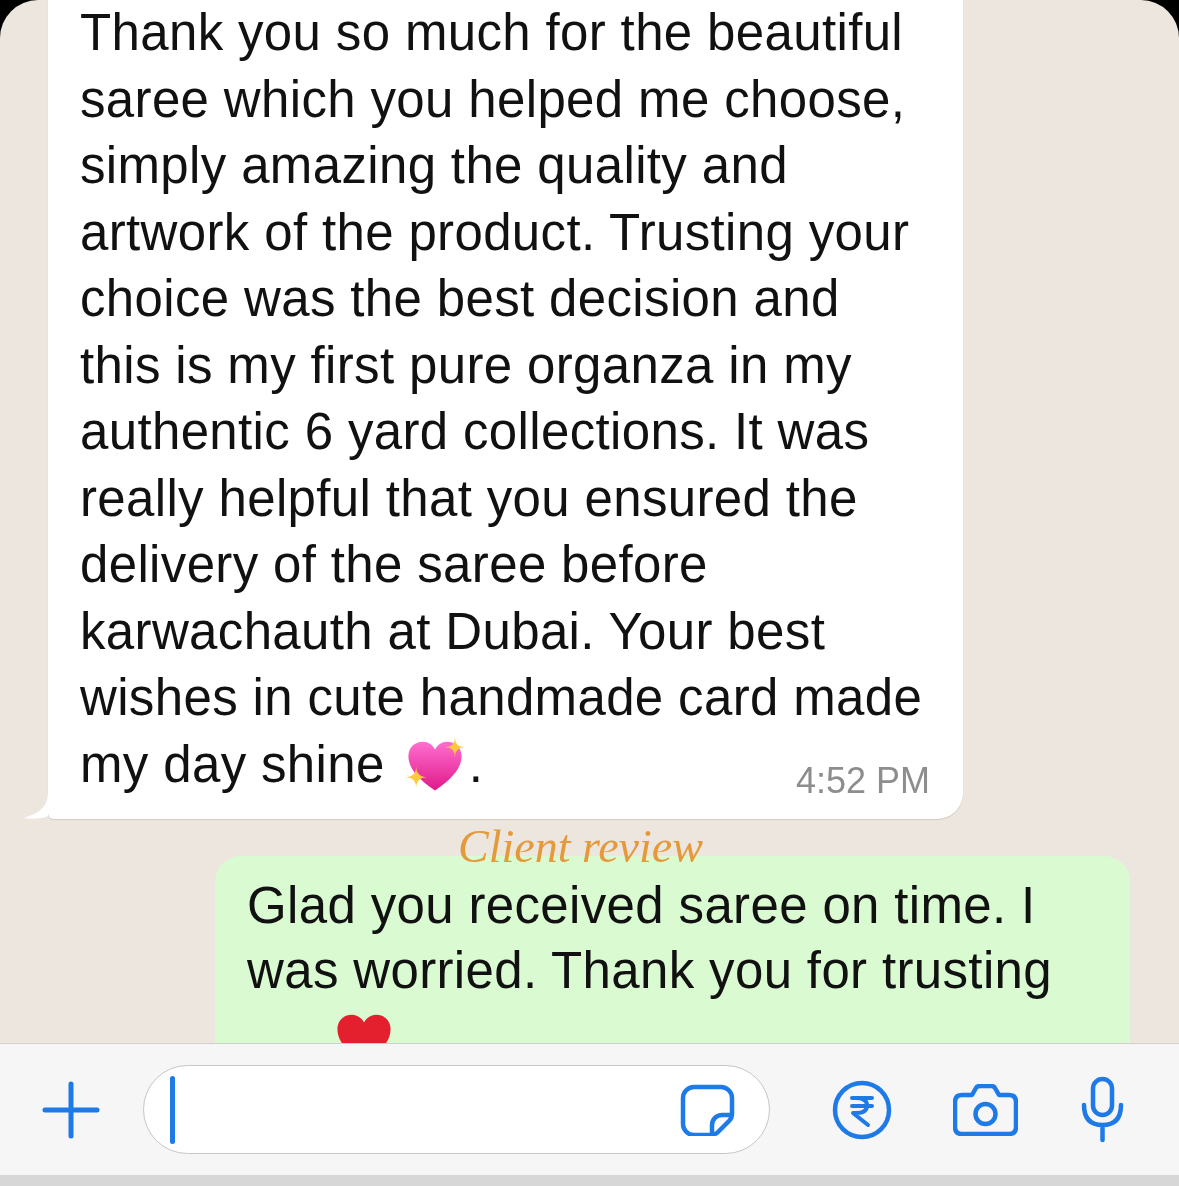 The height and width of the screenshot is (1186, 1179). I want to click on message-text: Glad you received saree on time. I was worried. Thank you for trusting, so click(649, 938).